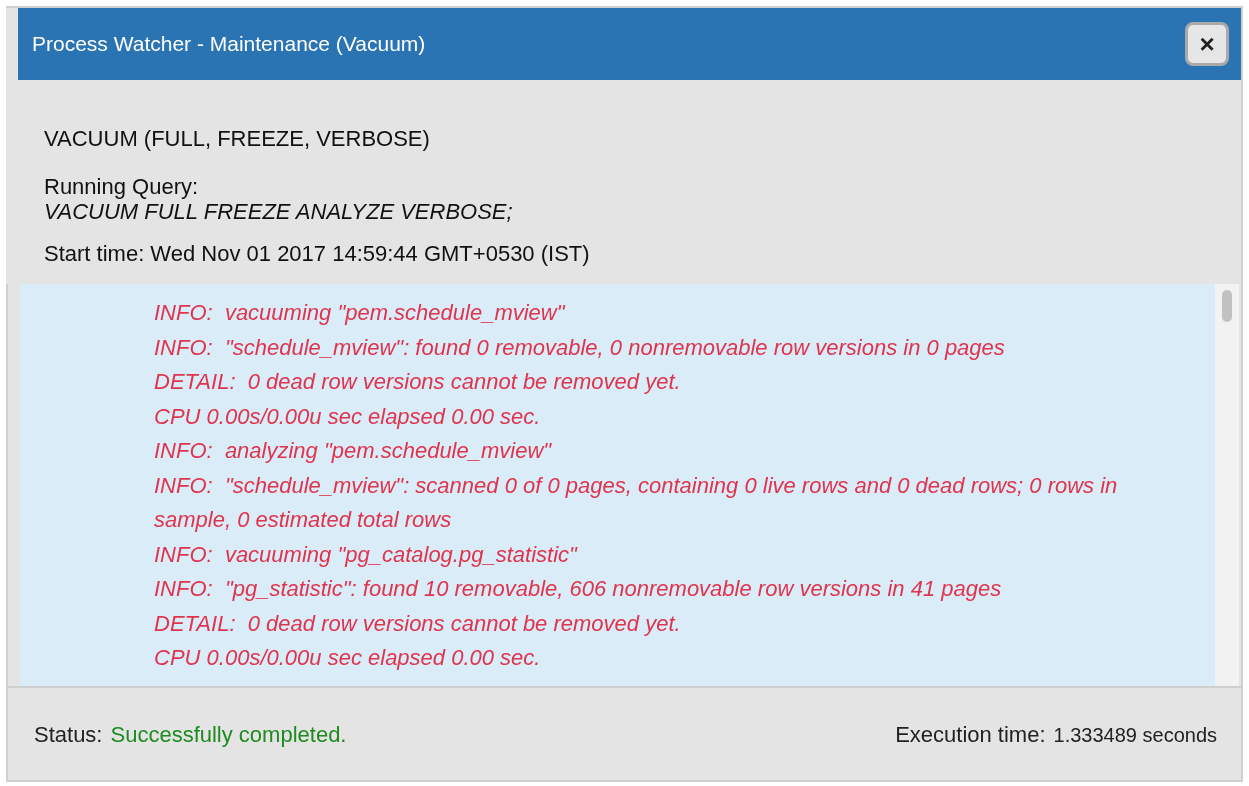 The image size is (1249, 786). Describe the element at coordinates (317, 254) in the screenshot. I see `start-time: Start time: Wed Nov 01 2017 14:59:44 GMT+0530 (IST)` at that location.